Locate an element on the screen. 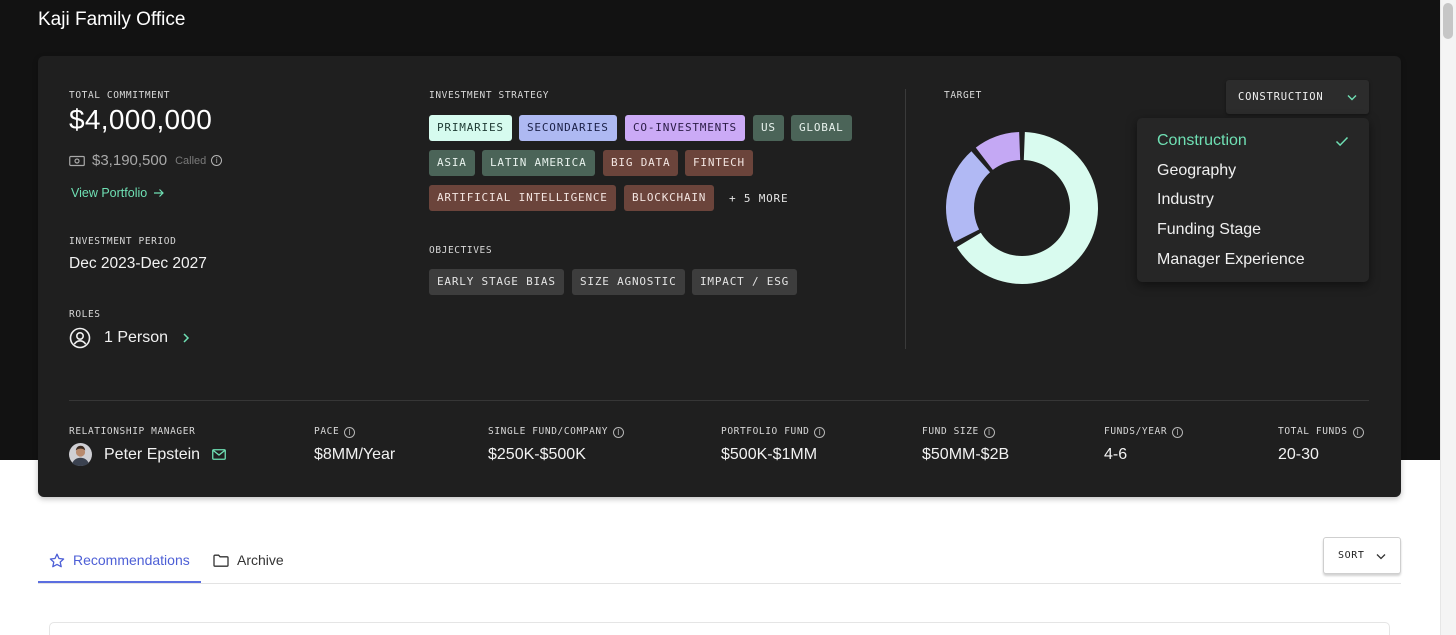 The width and height of the screenshot is (1456, 635). investment-period-value: Dec 2023-Dec 2027 is located at coordinates (138, 263).